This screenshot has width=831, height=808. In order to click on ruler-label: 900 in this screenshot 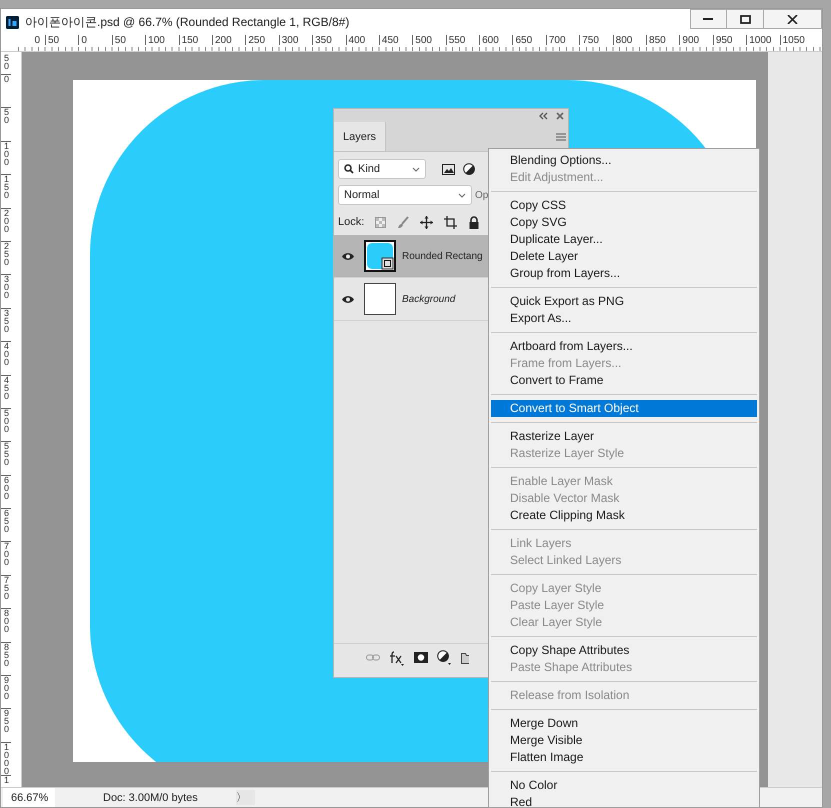, I will do `click(6, 691)`.